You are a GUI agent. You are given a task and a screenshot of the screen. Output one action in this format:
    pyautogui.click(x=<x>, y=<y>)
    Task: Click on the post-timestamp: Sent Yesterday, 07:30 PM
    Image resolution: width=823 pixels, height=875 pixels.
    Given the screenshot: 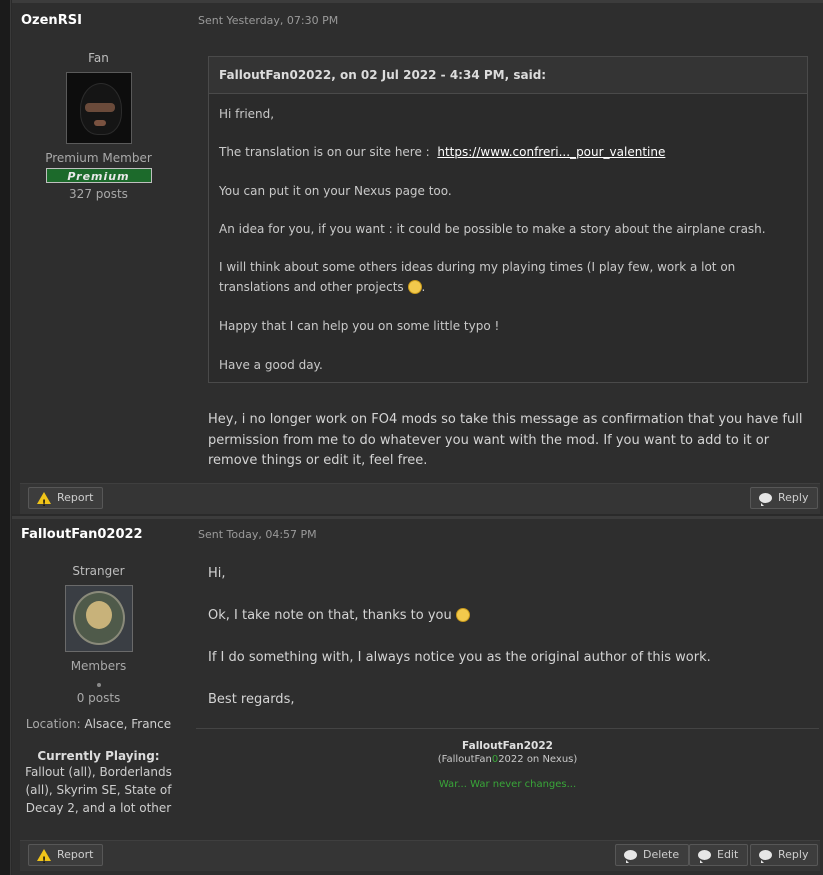 What is the action you would take?
    pyautogui.click(x=268, y=20)
    